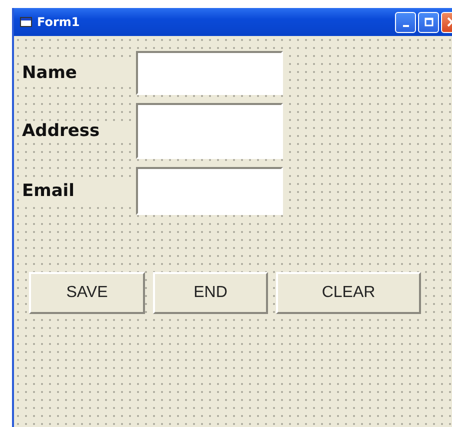 The width and height of the screenshot is (452, 427). I want to click on minimize-icon, so click(405, 26).